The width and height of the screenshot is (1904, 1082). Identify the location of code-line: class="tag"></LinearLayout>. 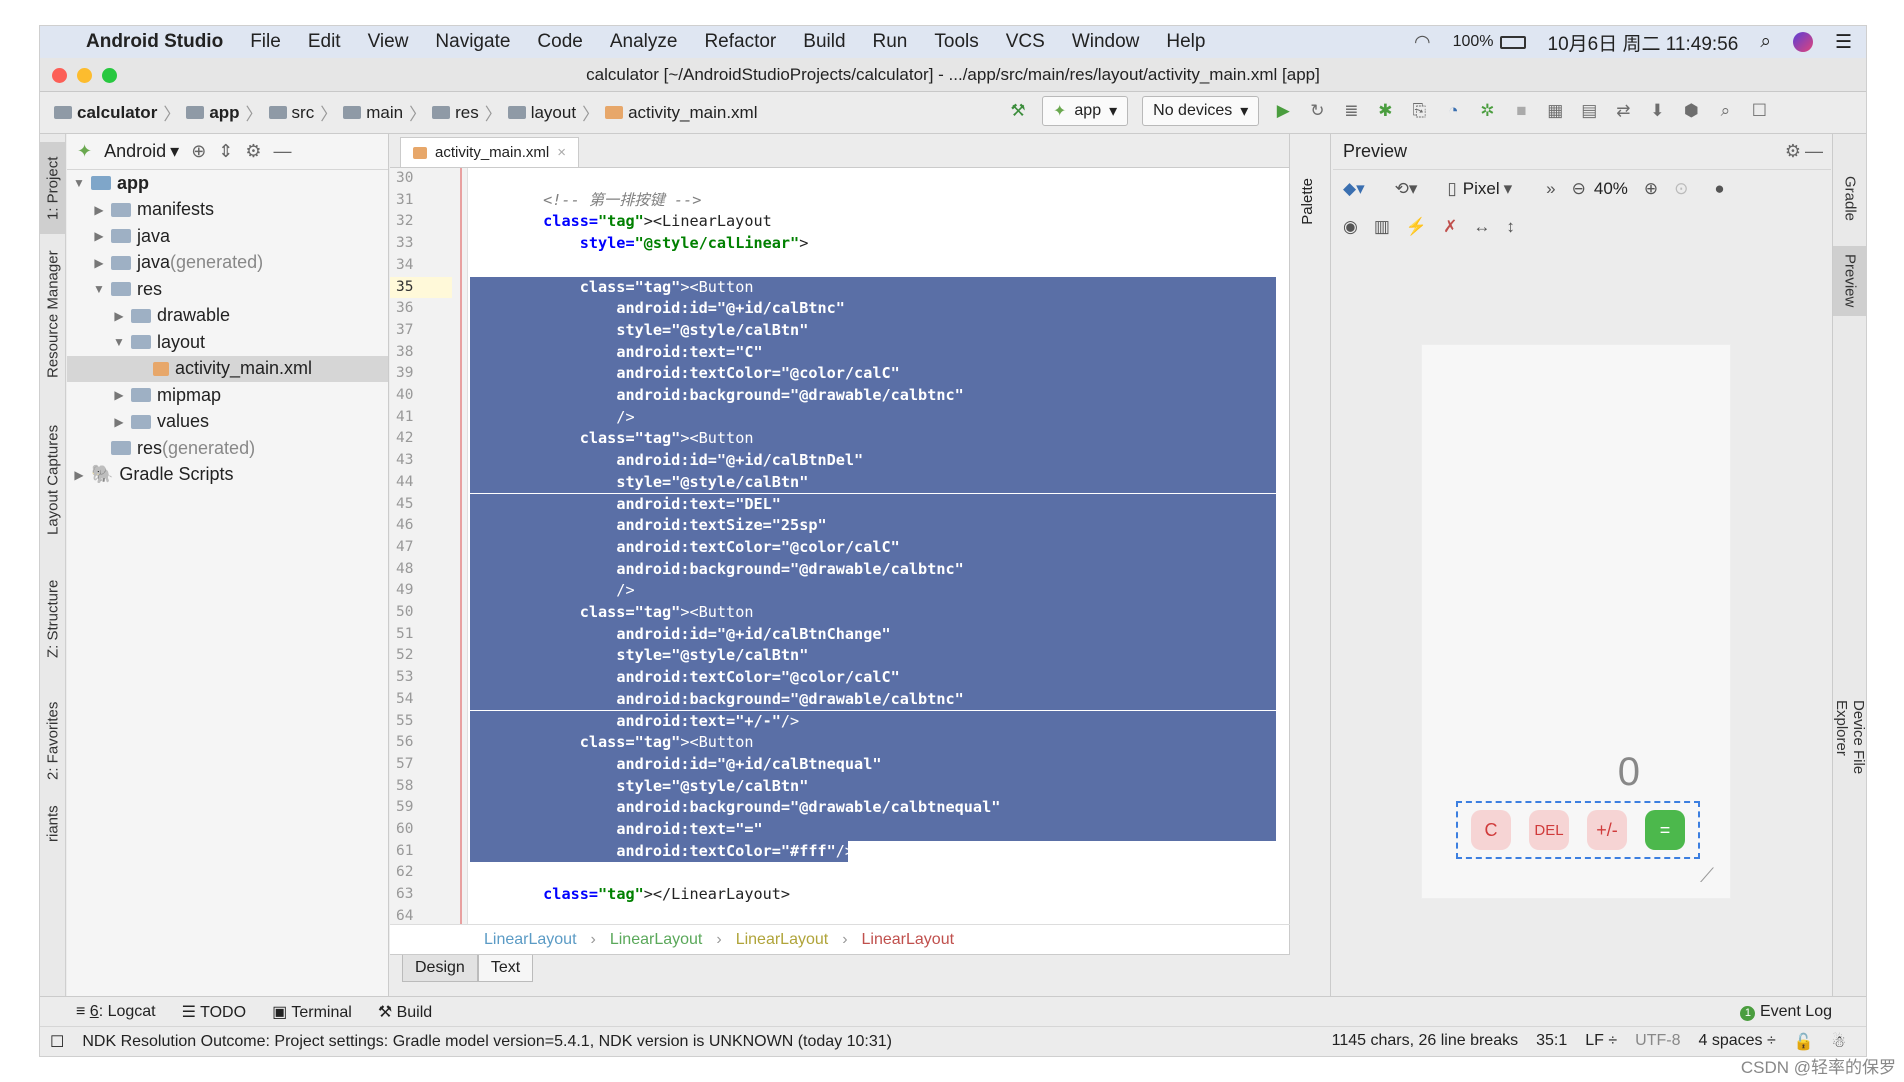
(873, 895).